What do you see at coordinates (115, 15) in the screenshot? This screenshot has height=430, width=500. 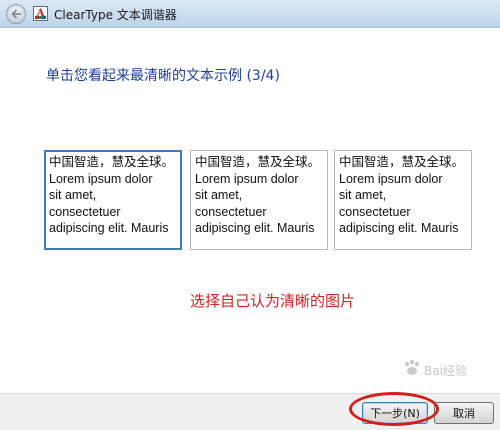 I see `window-title: ClearType 文本调谐器` at bounding box center [115, 15].